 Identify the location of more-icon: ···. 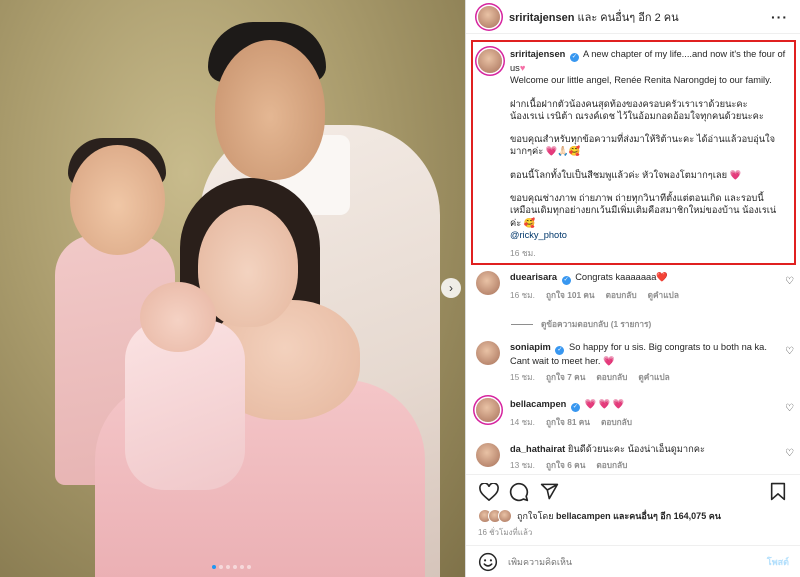
(779, 17).